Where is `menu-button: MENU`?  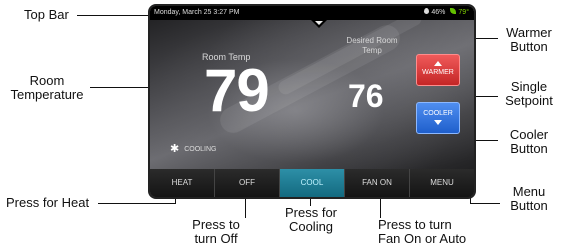
menu-button: MENU is located at coordinates (442, 183).